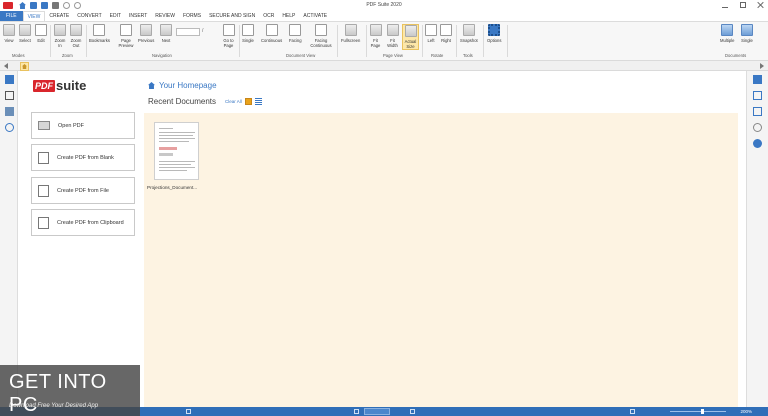 The width and height of the screenshot is (768, 416). Describe the element at coordinates (727, 40) in the screenshot. I see `multiple-label: Multiple` at that location.